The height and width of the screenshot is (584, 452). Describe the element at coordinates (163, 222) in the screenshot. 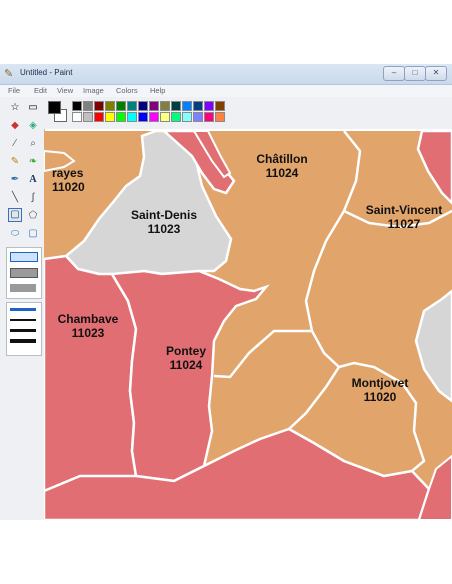

I see `region-label-saint-denis: Saint-Denis 11023` at that location.